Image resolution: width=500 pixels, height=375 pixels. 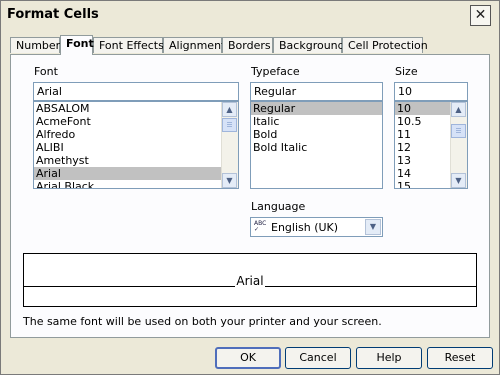 What do you see at coordinates (136, 147) in the screenshot?
I see `list-item: ALIBI` at bounding box center [136, 147].